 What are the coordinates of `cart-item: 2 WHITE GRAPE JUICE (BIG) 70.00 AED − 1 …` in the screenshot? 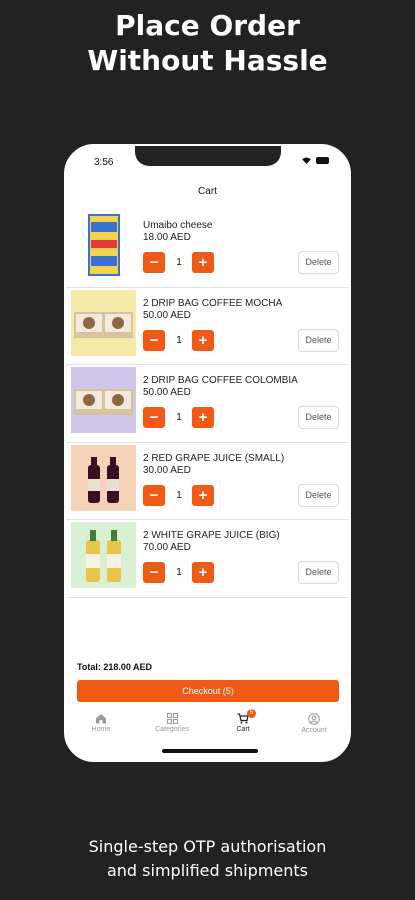 It's located at (207, 559).